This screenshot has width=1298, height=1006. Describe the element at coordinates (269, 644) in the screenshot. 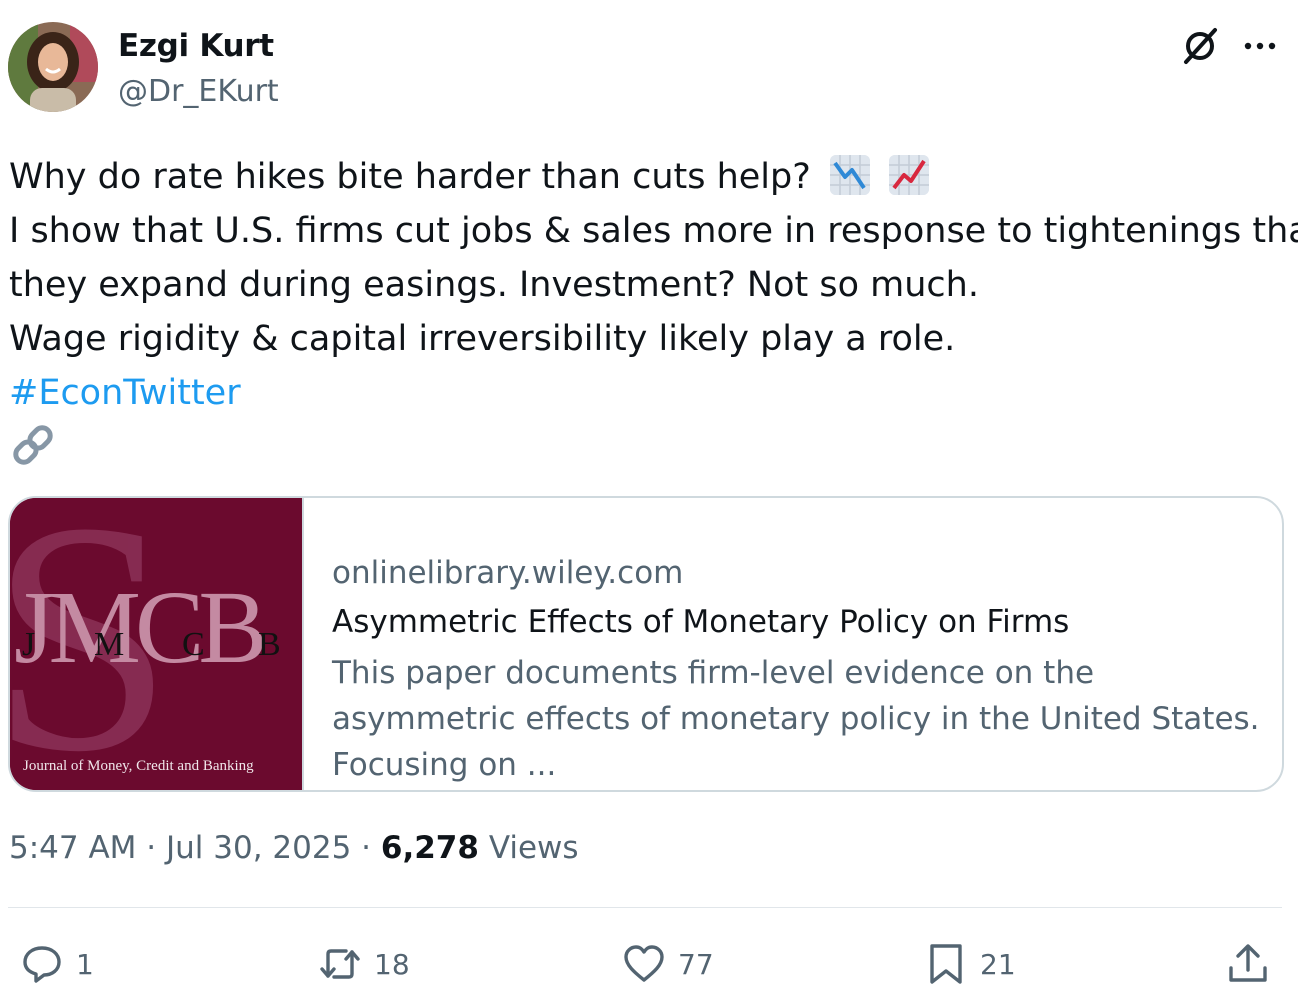

I see `cover-letter-b: B` at that location.